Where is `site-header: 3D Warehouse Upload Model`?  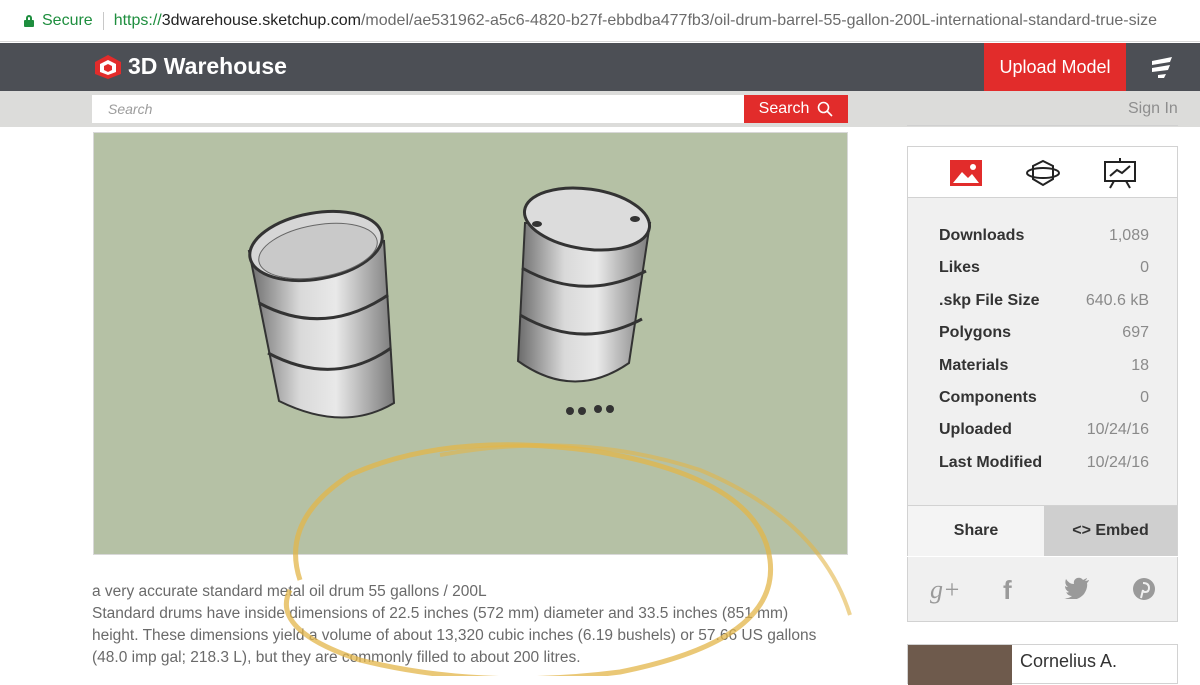
site-header: 3D Warehouse Upload Model is located at coordinates (600, 67).